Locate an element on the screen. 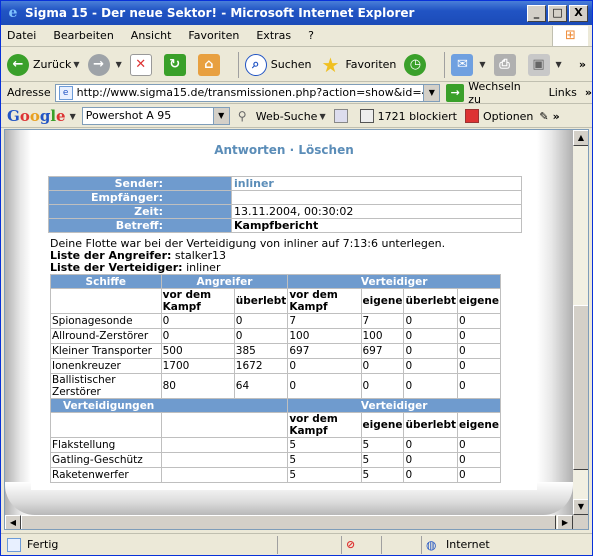 This screenshot has height=556, width=593. ship-name: Spionagesonde is located at coordinates (106, 321).